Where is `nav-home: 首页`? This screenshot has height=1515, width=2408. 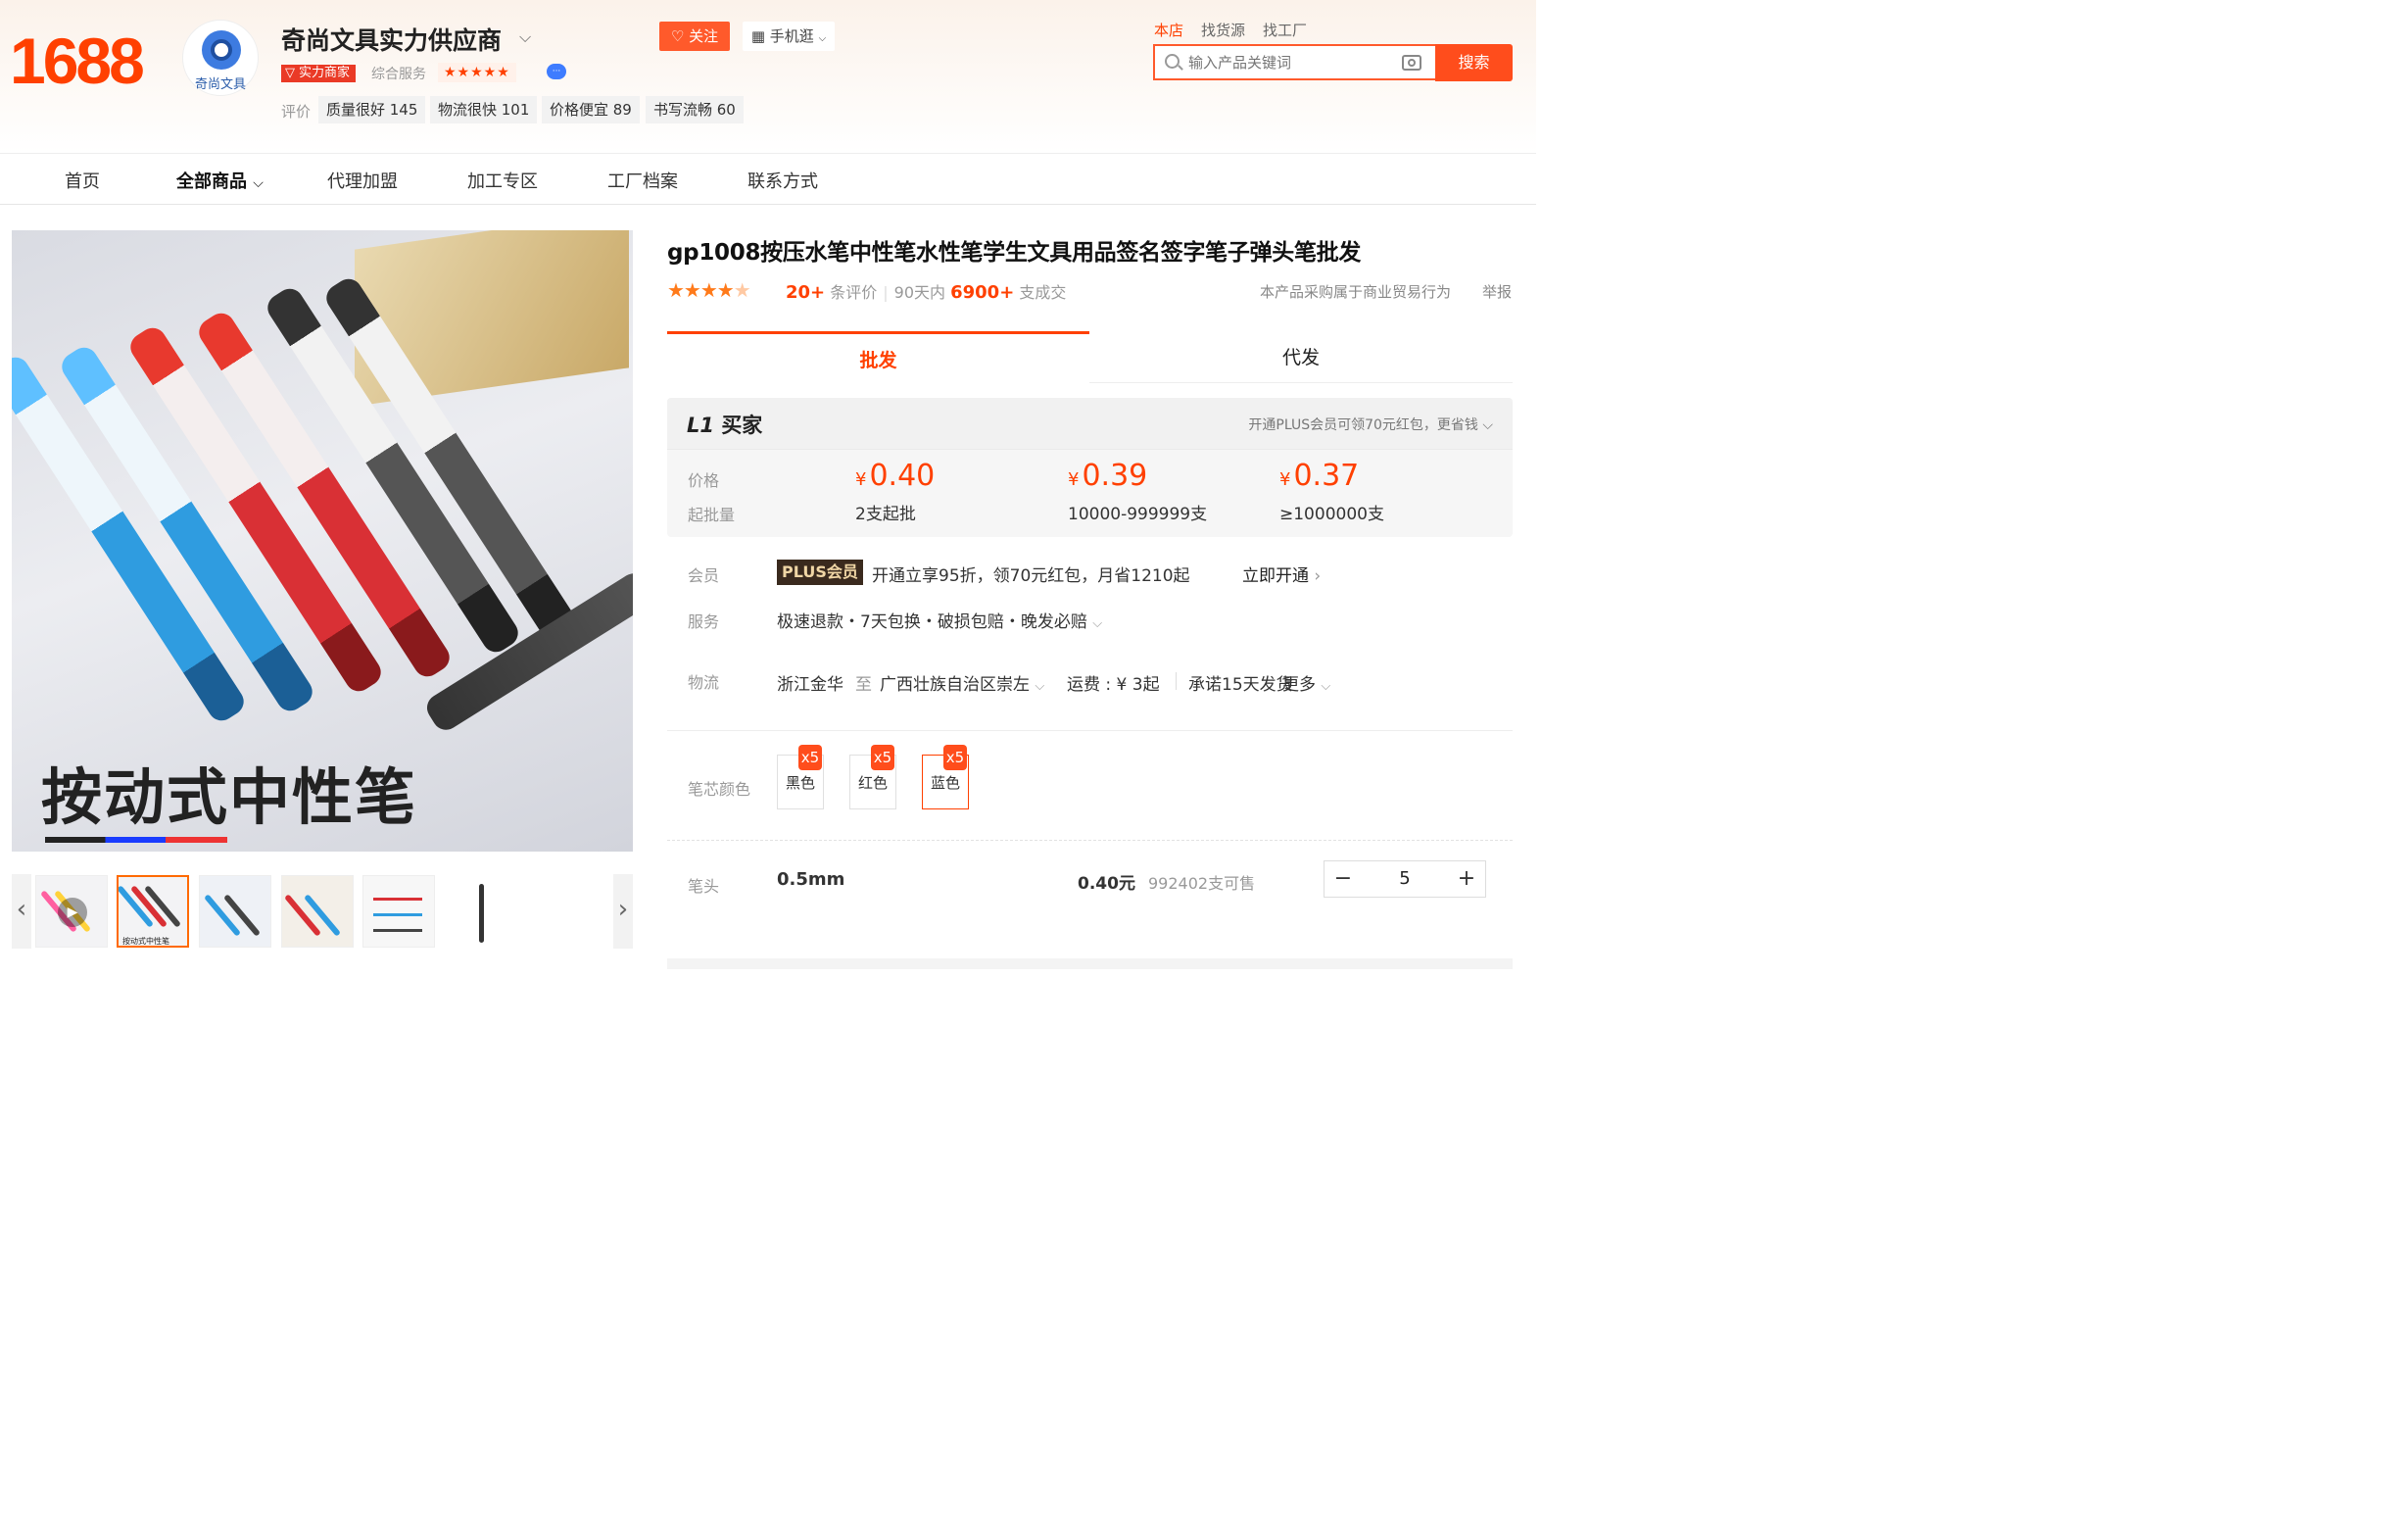
nav-home: 首页 is located at coordinates (82, 181).